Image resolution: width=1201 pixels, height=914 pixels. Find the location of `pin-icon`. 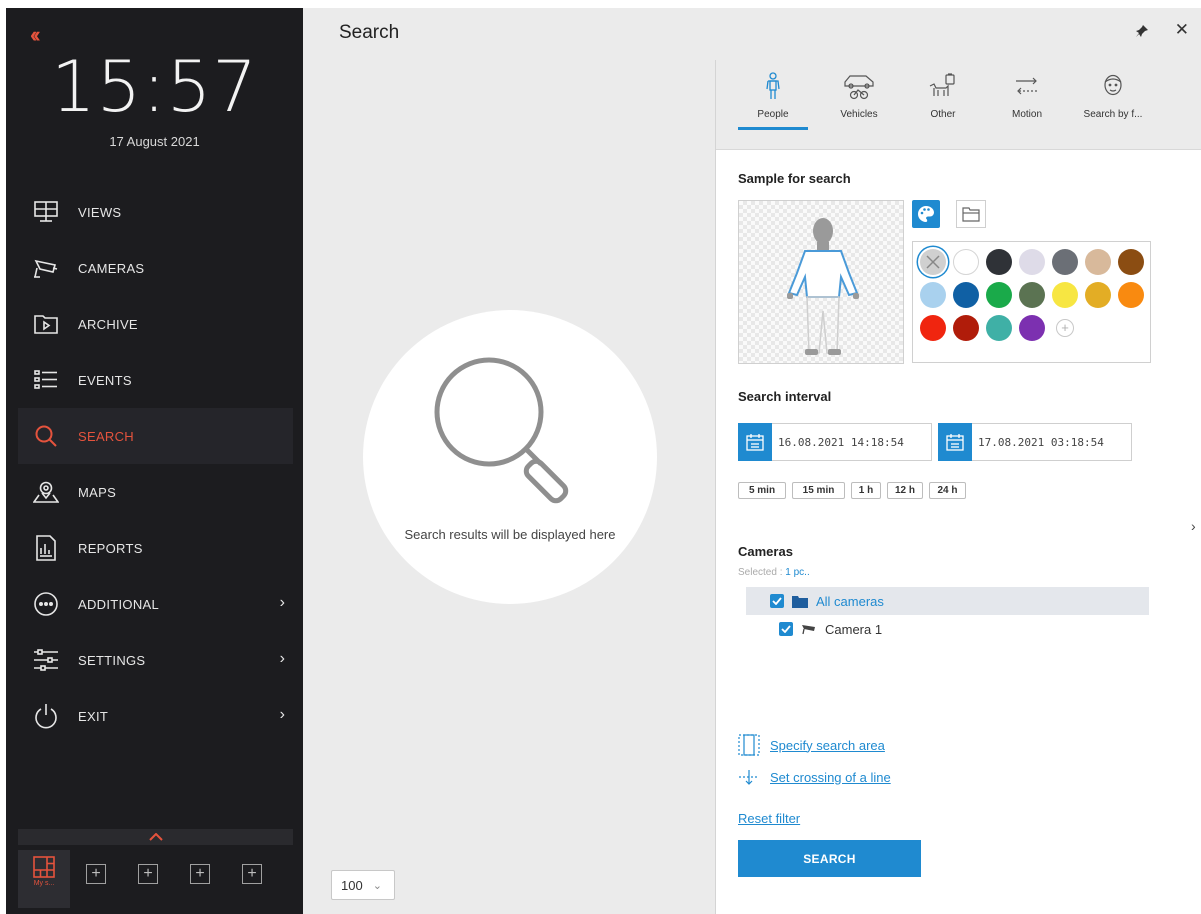

pin-icon is located at coordinates (1142, 33).